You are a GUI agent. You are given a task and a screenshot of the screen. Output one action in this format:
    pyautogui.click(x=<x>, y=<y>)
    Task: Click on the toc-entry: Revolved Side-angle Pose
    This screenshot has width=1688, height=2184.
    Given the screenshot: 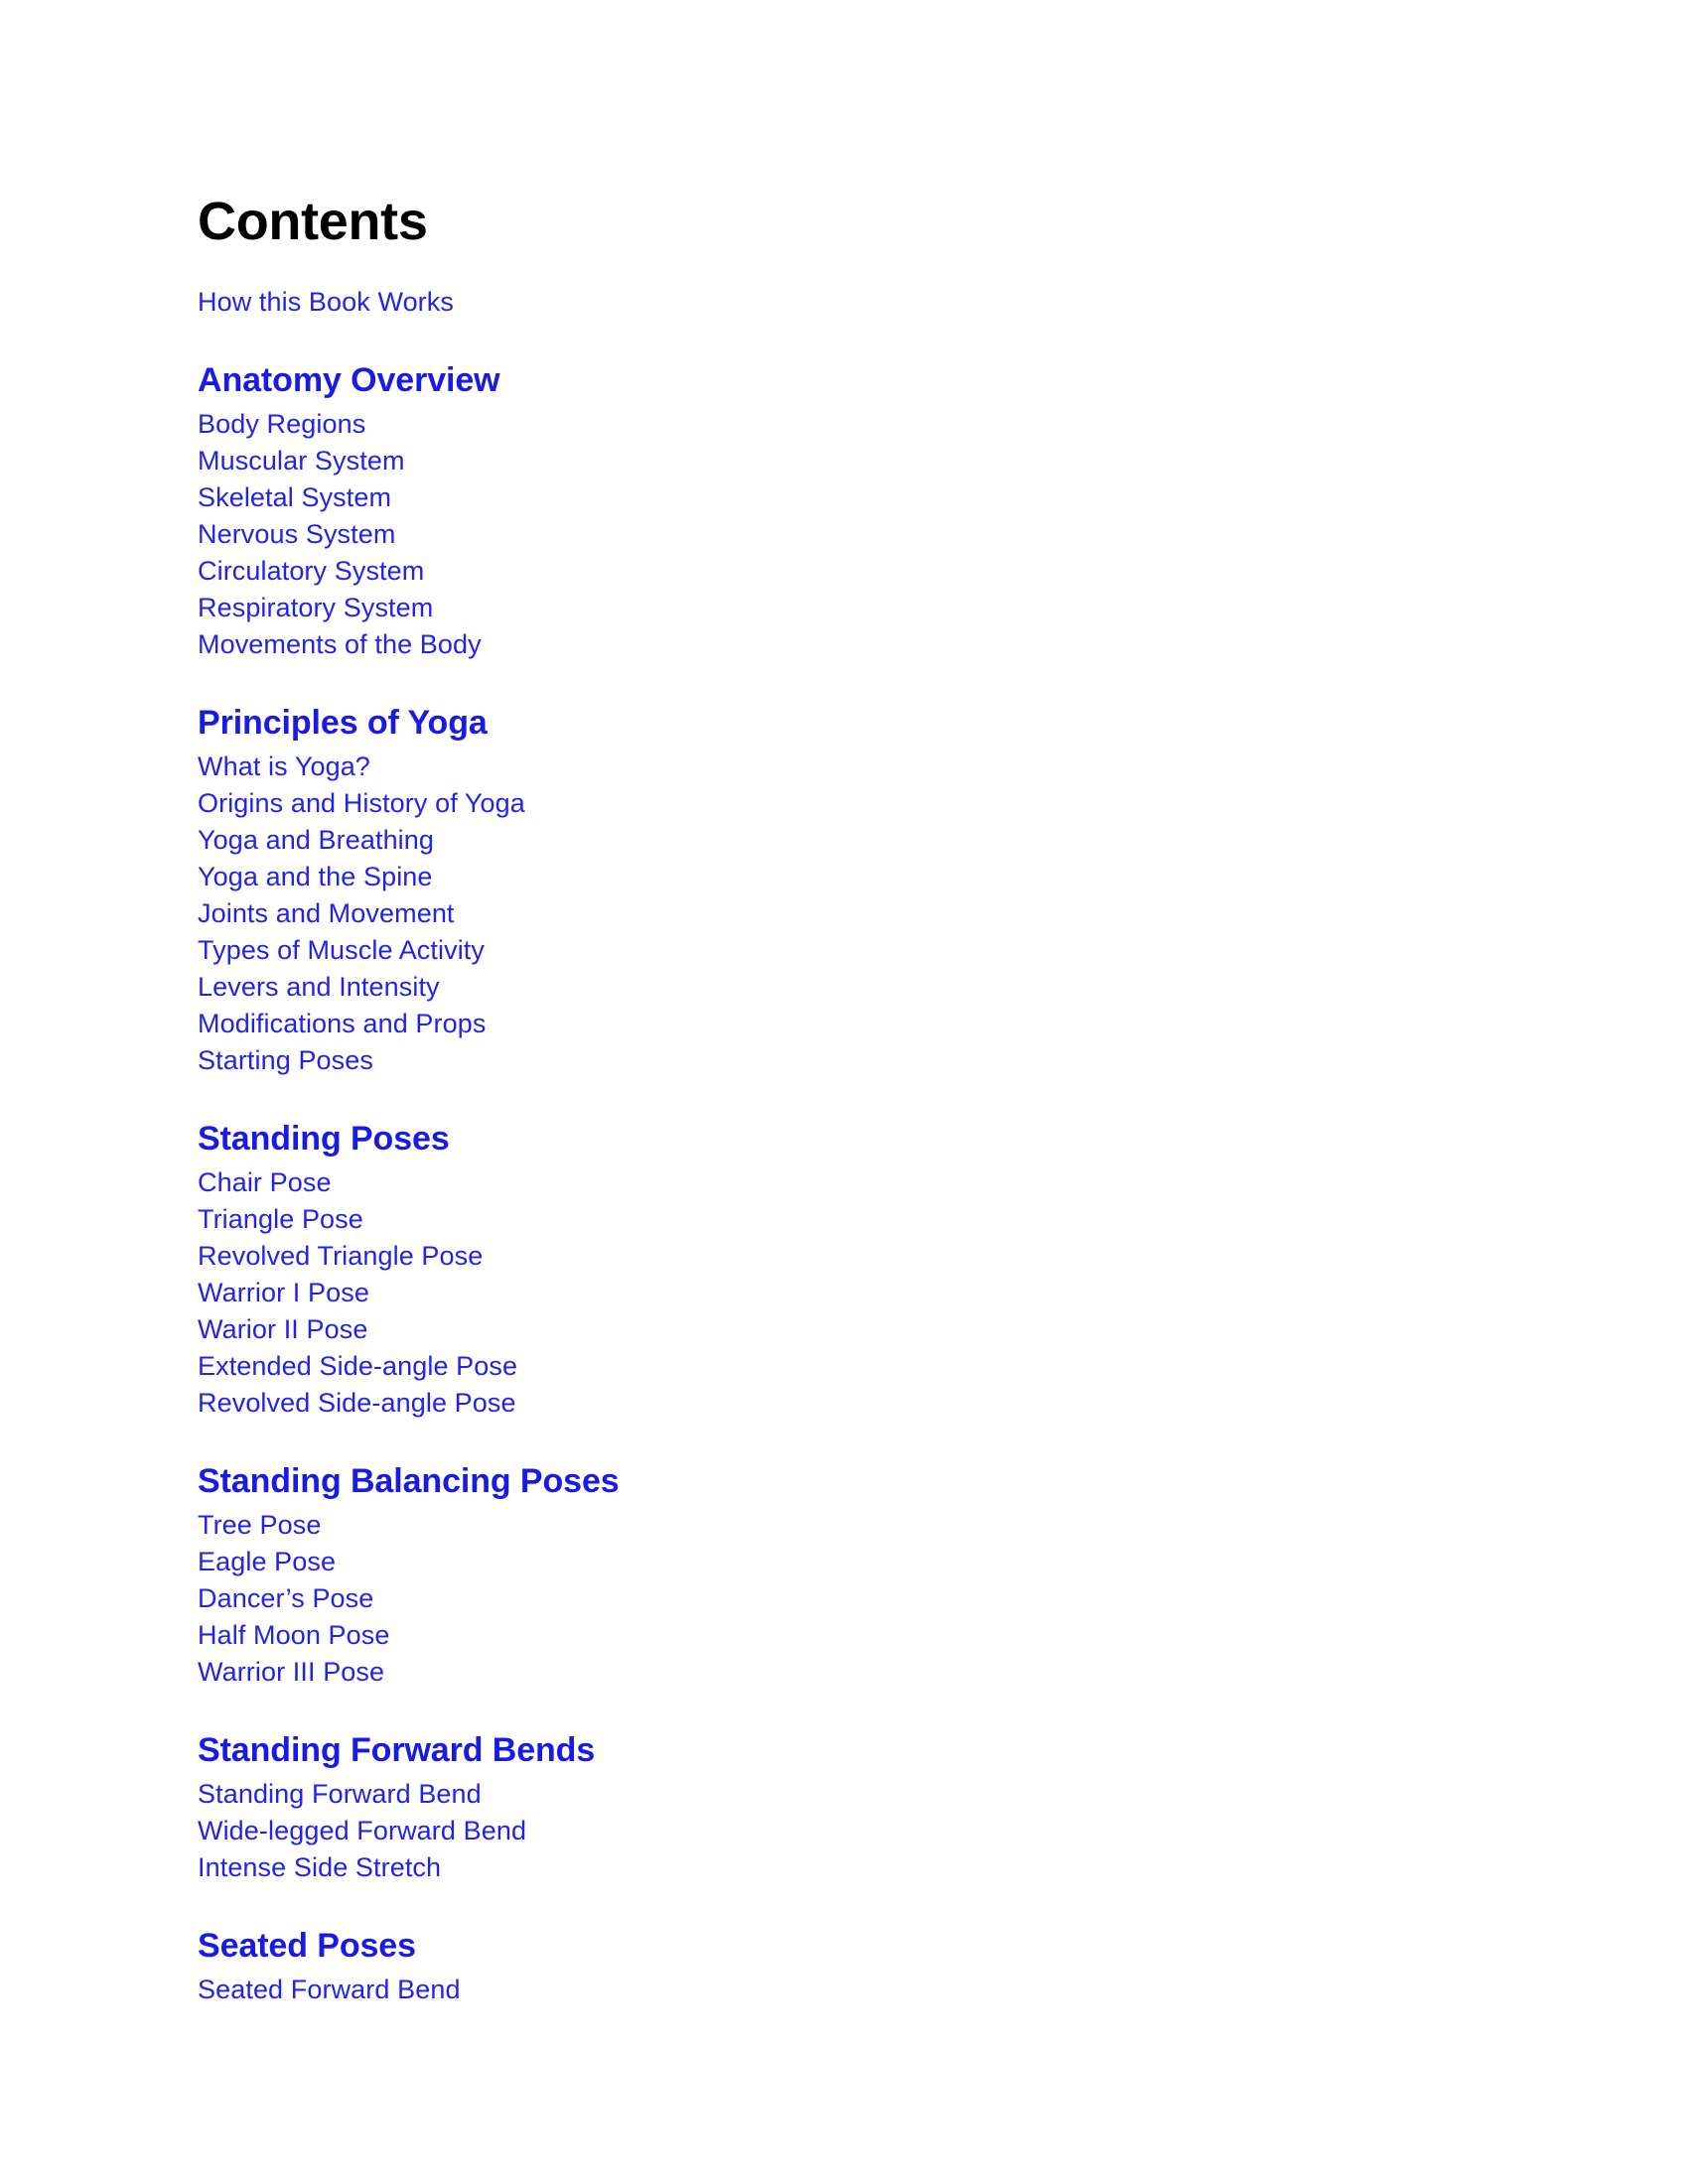 What is the action you would take?
    pyautogui.click(x=793, y=1403)
    